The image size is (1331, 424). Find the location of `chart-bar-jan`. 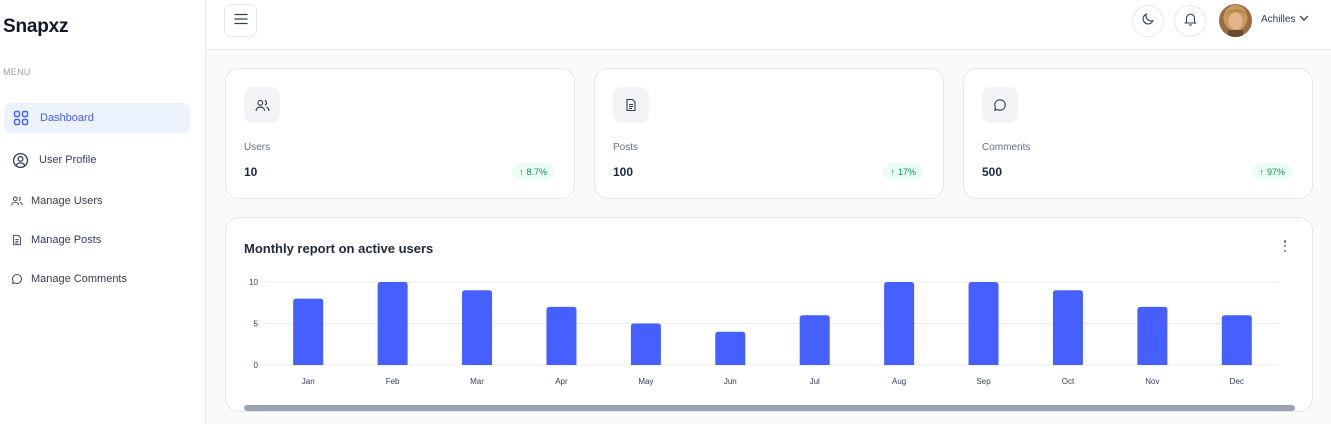

chart-bar-jan is located at coordinates (308, 331).